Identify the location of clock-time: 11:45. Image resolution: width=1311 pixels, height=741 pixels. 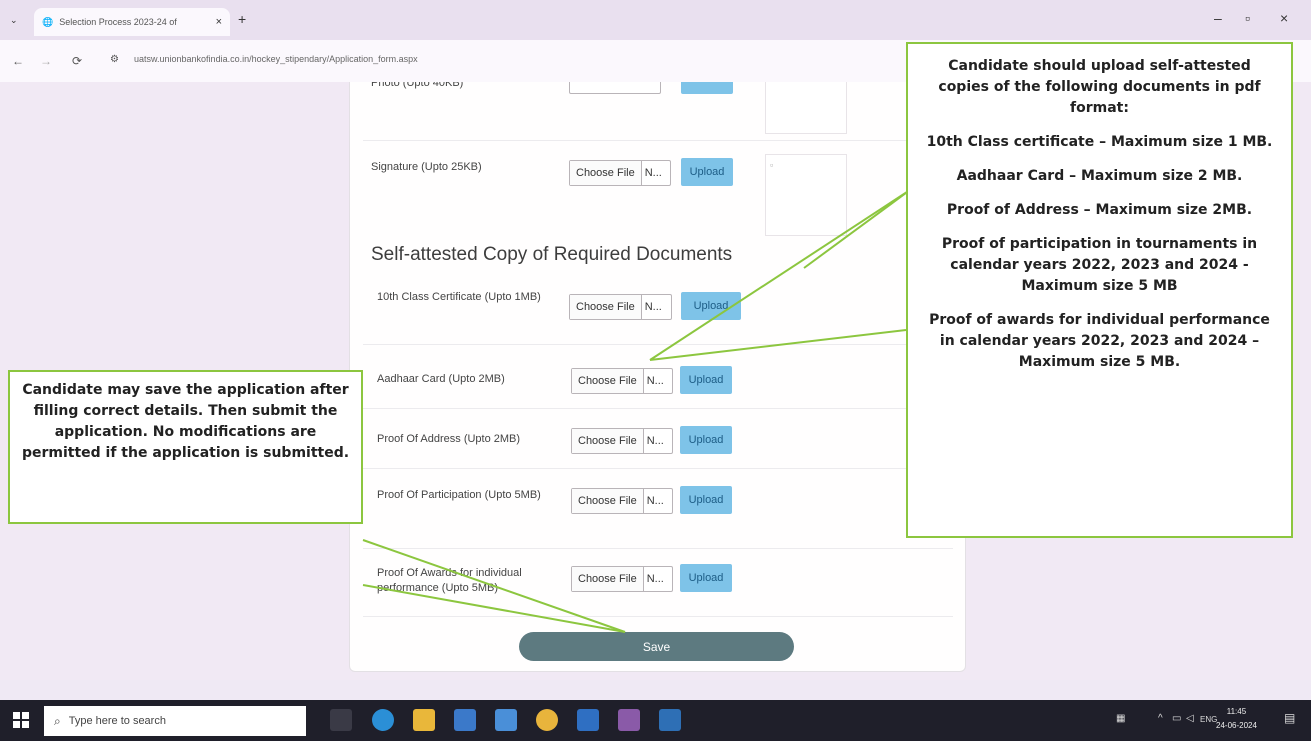
(1236, 711).